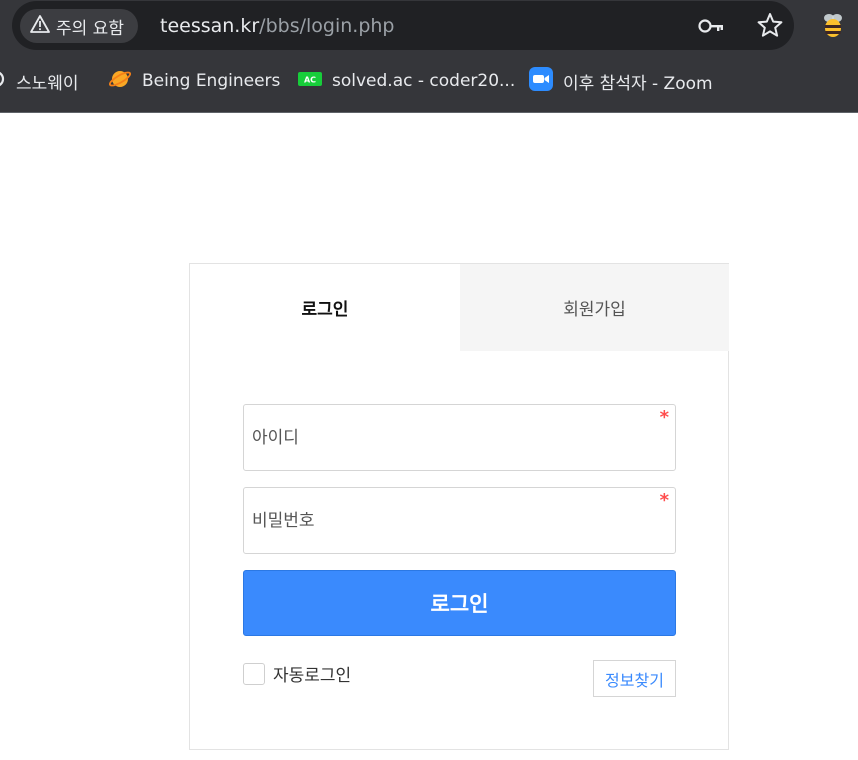 The image size is (858, 760). Describe the element at coordinates (210, 26) in the screenshot. I see `url-host: teessan.kr` at that location.